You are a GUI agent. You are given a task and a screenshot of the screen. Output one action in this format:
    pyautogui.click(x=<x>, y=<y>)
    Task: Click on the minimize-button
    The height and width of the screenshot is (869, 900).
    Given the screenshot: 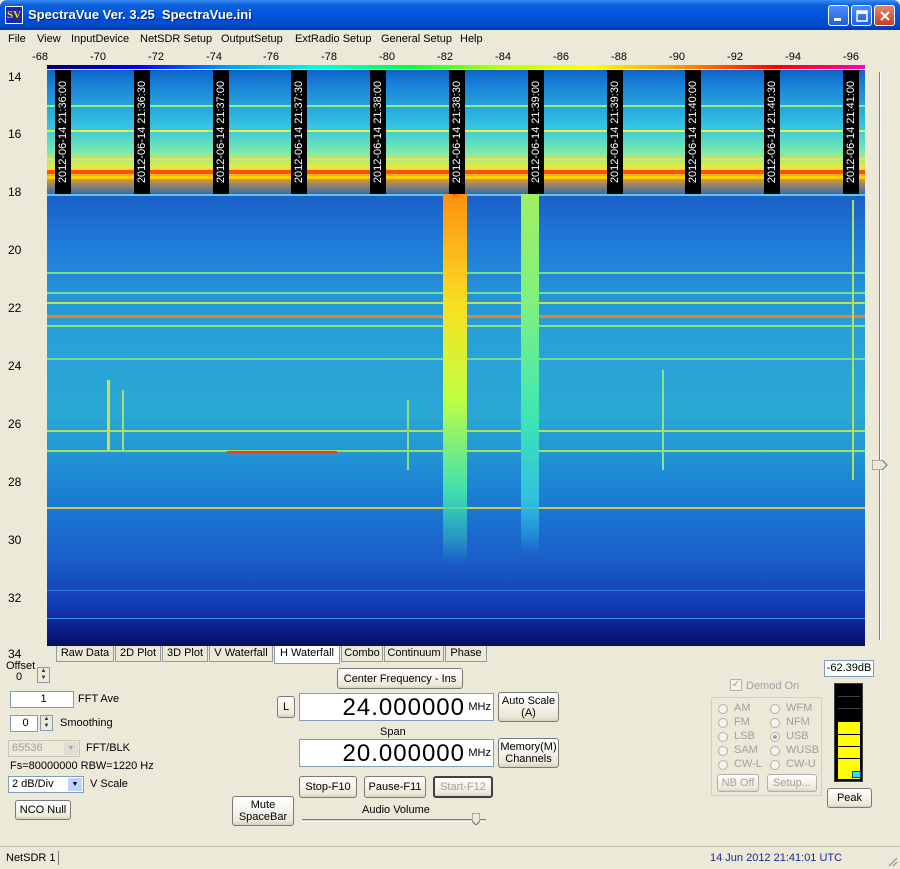 What is the action you would take?
    pyautogui.click(x=838, y=15)
    